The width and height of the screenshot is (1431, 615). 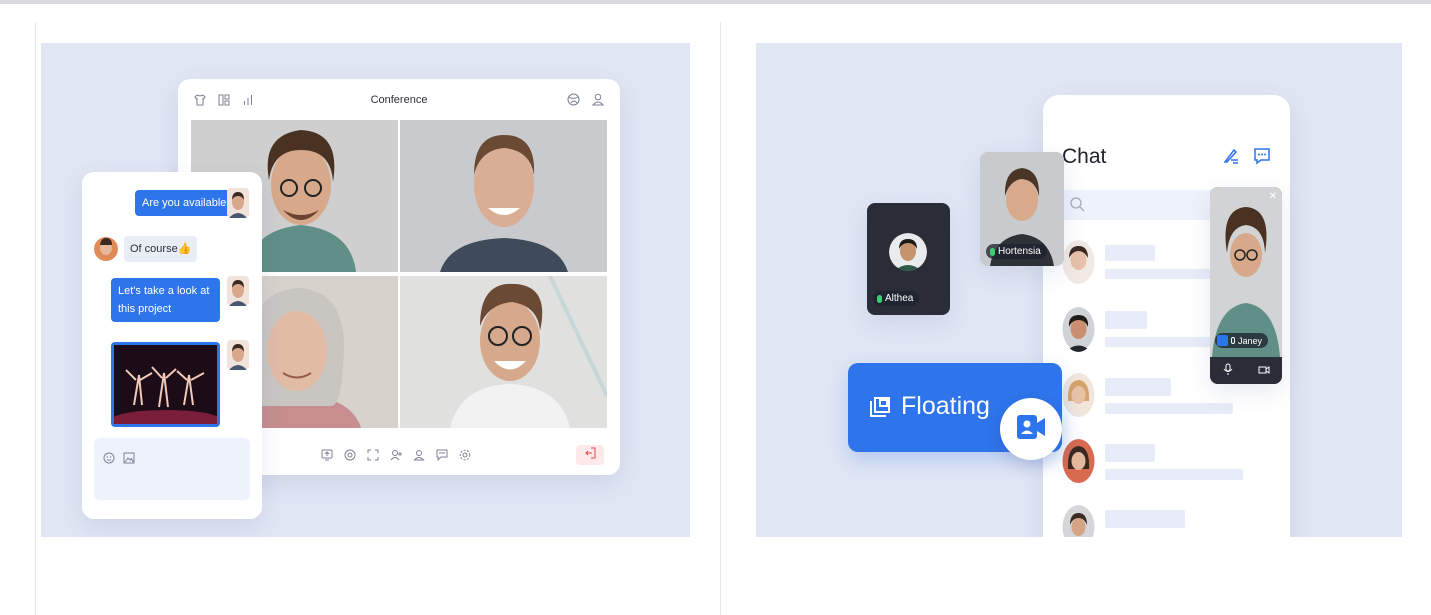 What do you see at coordinates (399, 100) in the screenshot?
I see `conference-title: Conference` at bounding box center [399, 100].